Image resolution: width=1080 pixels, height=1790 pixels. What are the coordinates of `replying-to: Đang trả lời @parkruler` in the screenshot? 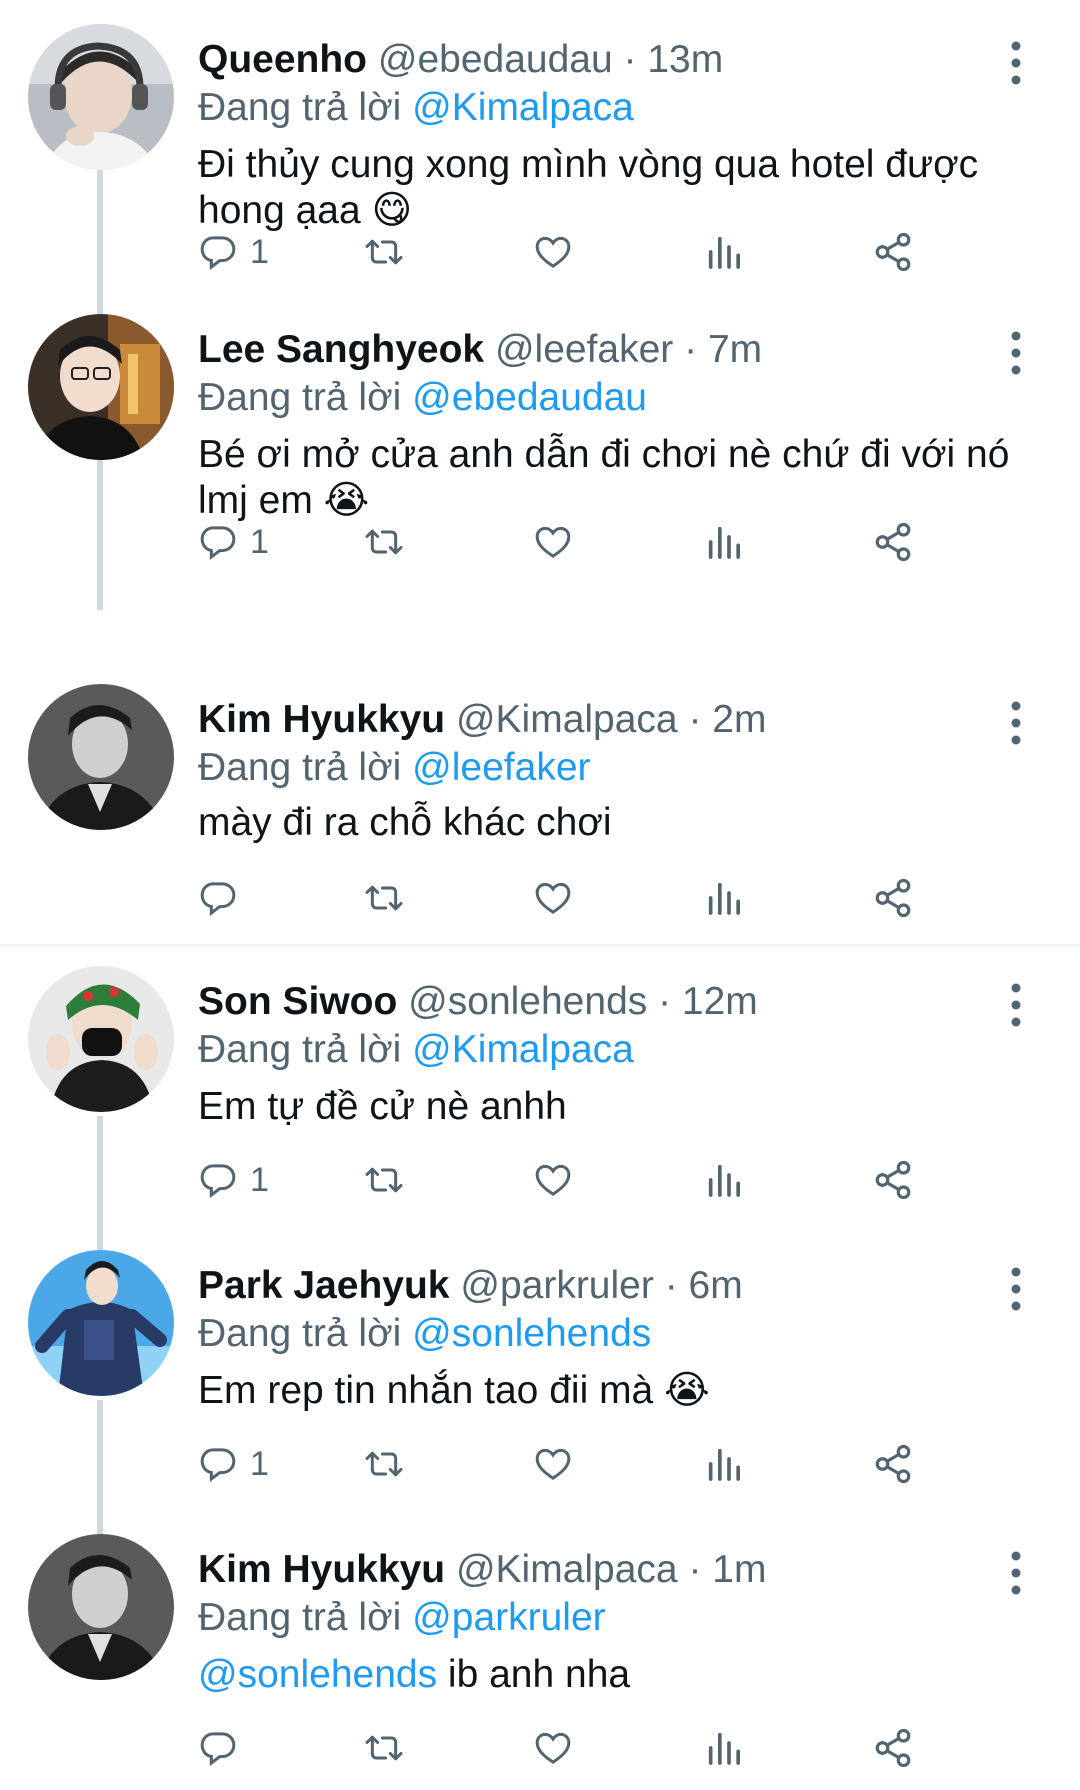 It's located at (402, 1618).